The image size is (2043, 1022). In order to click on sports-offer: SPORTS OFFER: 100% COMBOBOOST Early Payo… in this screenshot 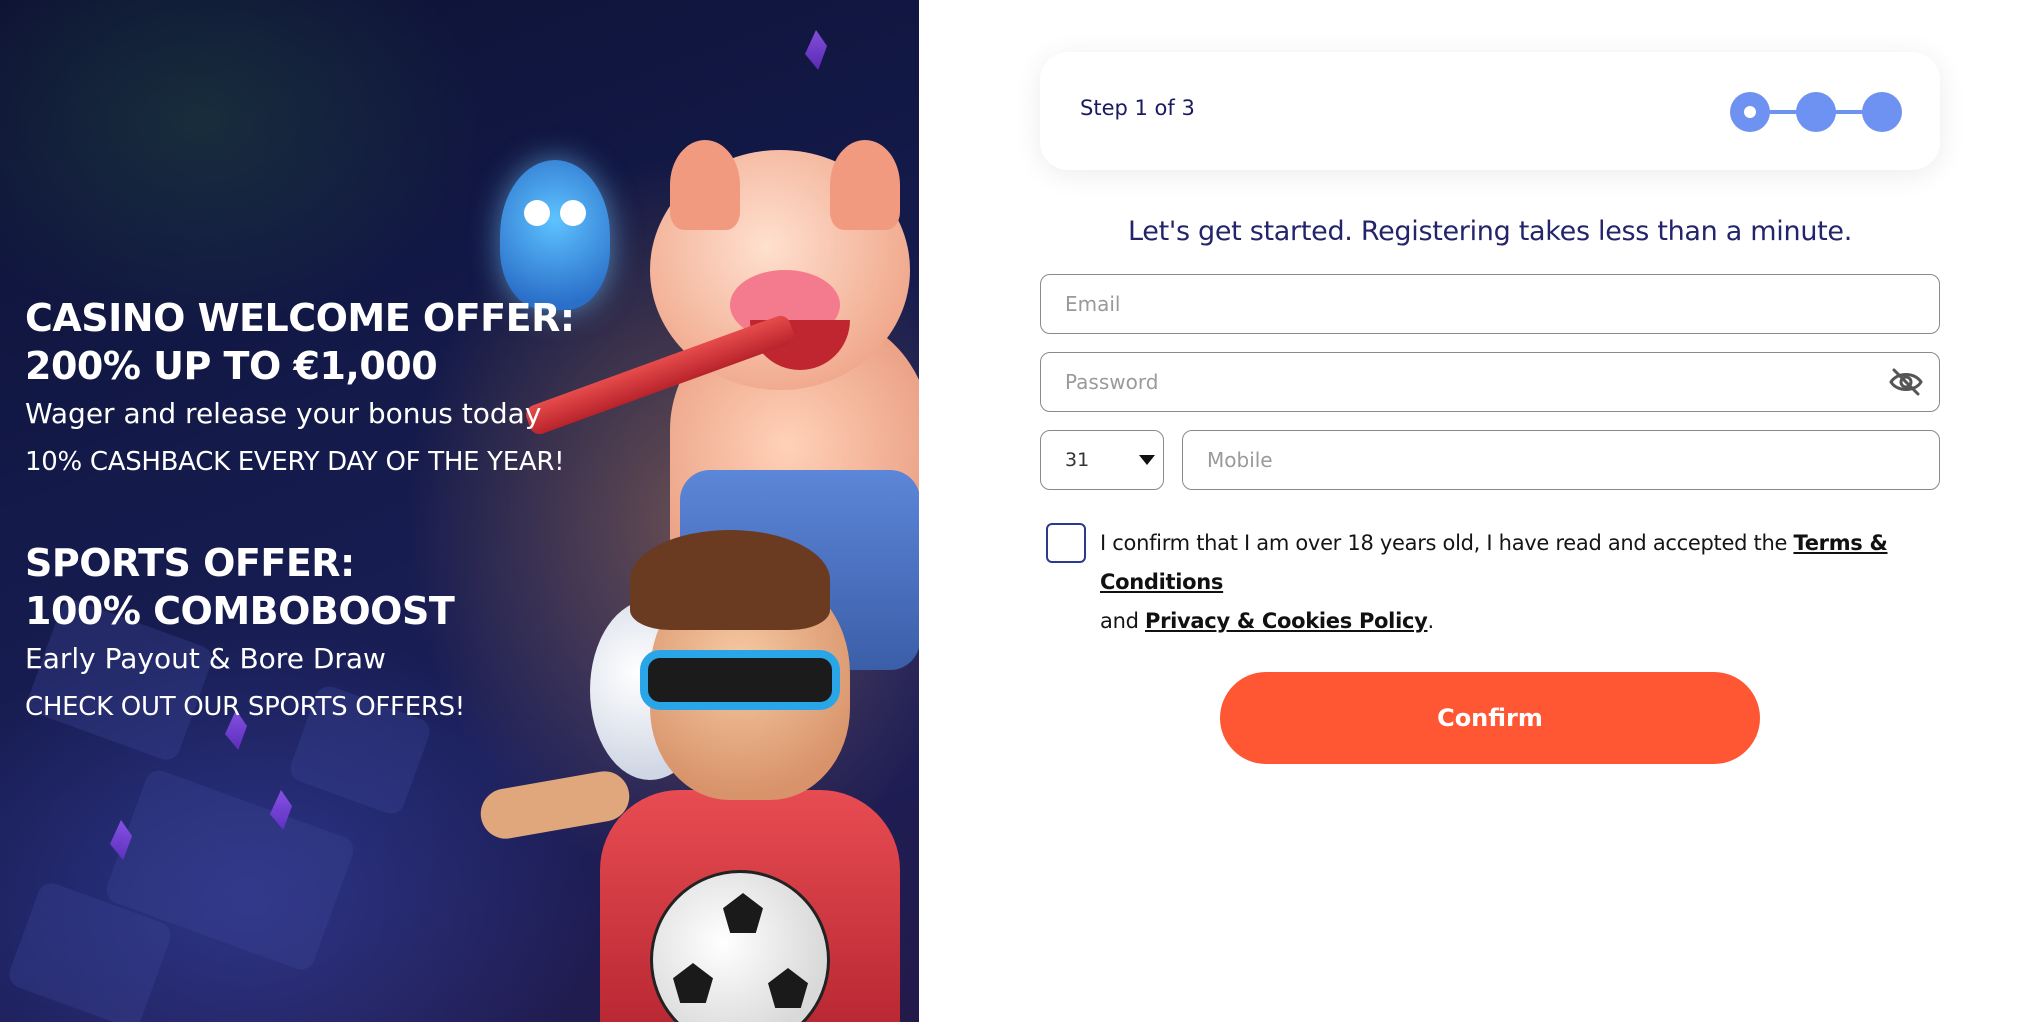, I will do `click(245, 633)`.